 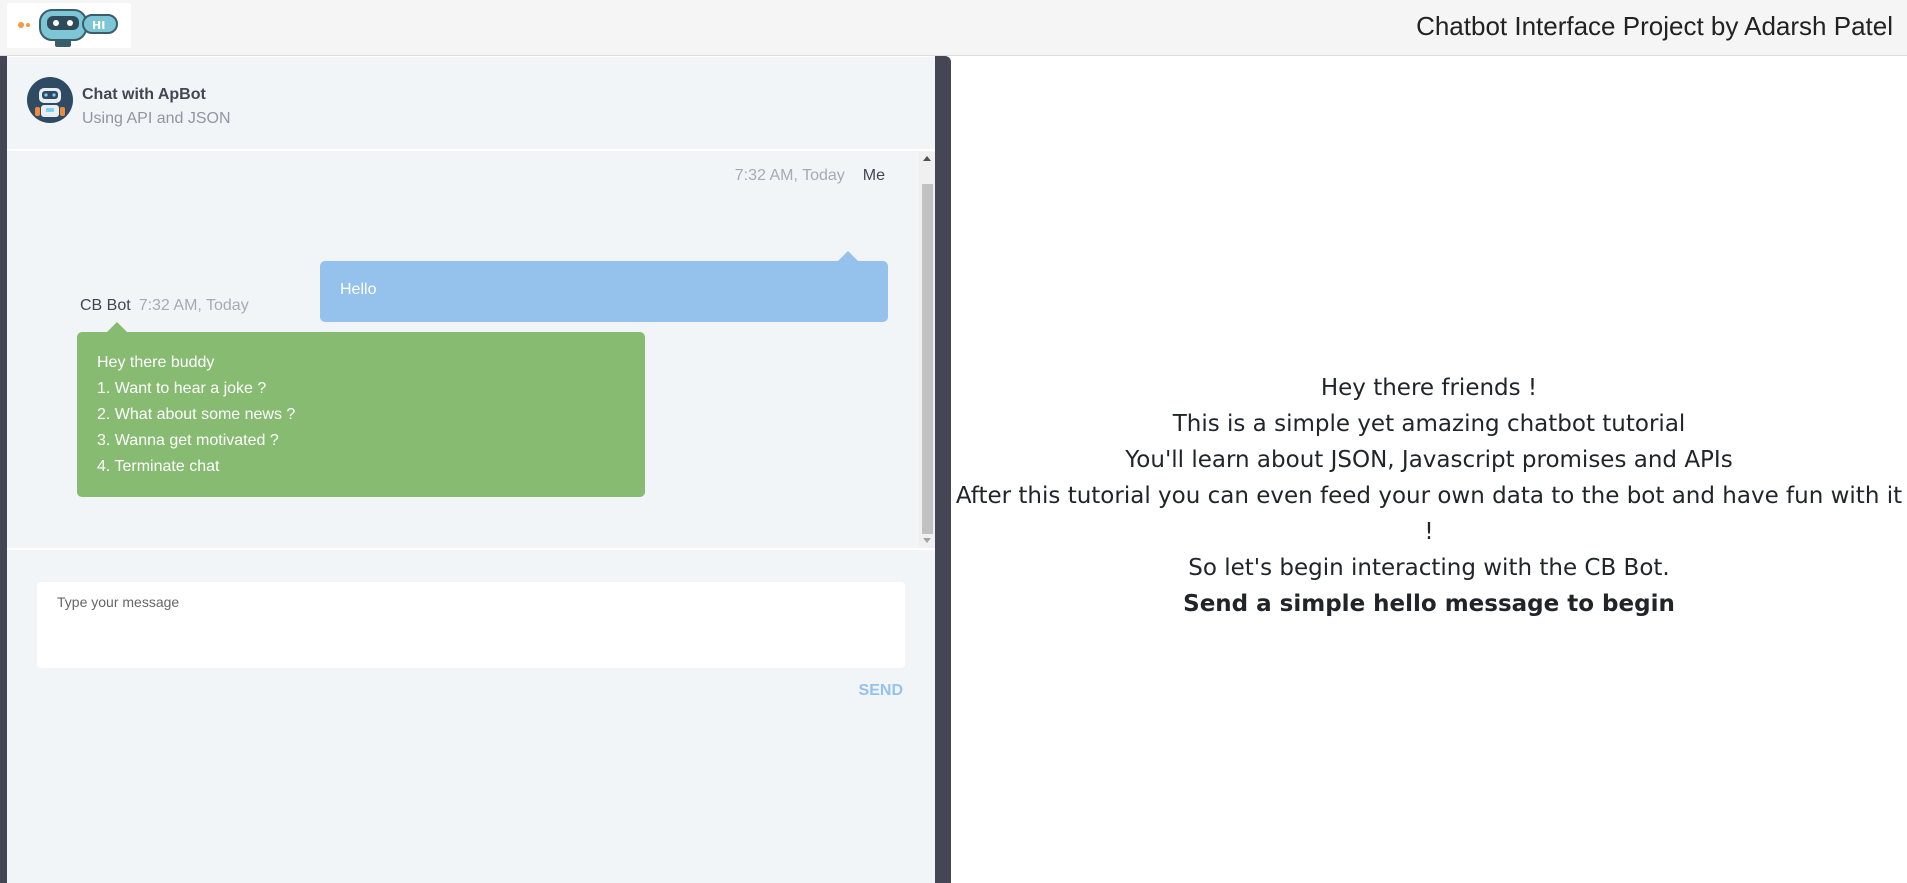 I want to click on chat-scrollbar, so click(x=927, y=350).